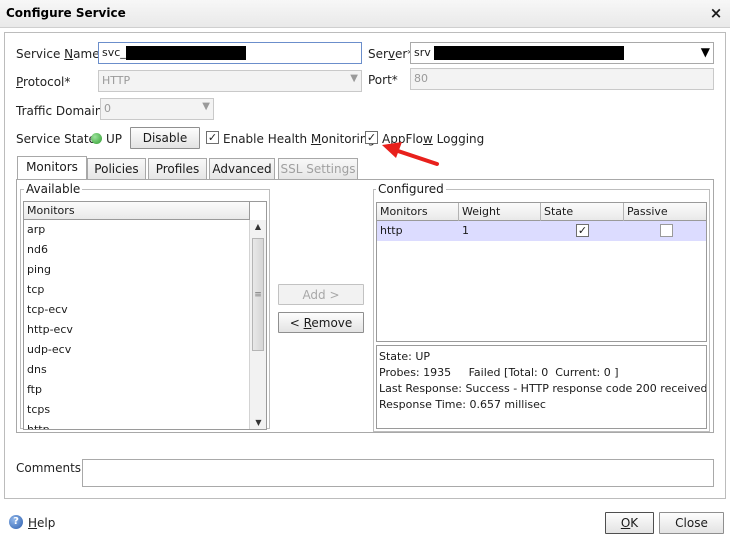 The width and height of the screenshot is (730, 537). I want to click on comments-input, so click(398, 473).